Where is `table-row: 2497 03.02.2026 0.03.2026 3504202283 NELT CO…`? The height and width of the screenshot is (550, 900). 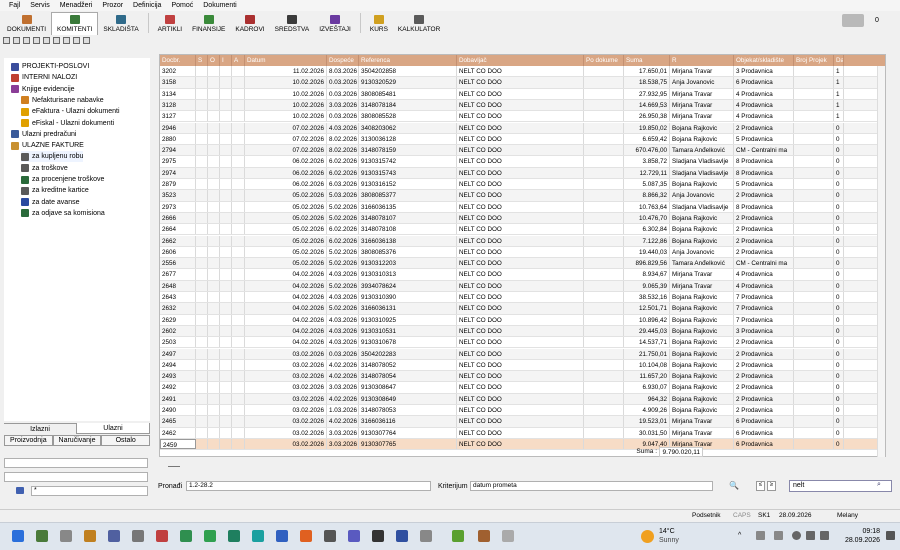
table-row: 2497 03.02.2026 0.03.2026 3504202283 NELT CO… is located at coordinates (522, 354).